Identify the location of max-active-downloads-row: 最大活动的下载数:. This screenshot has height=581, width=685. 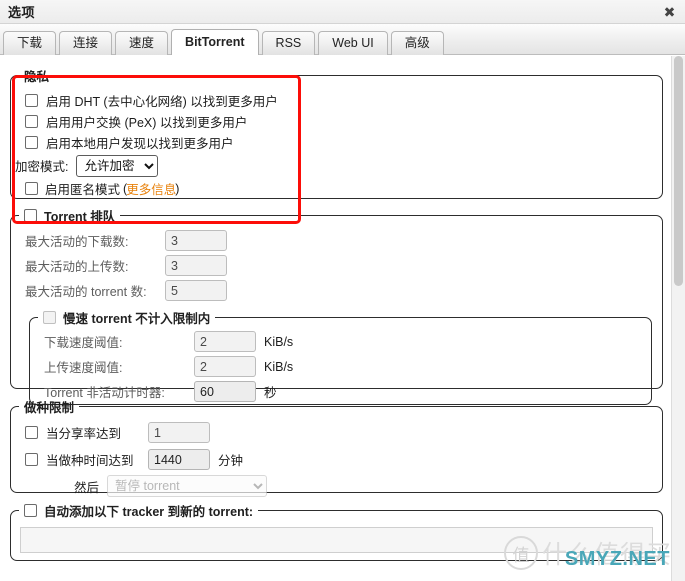
(343, 240).